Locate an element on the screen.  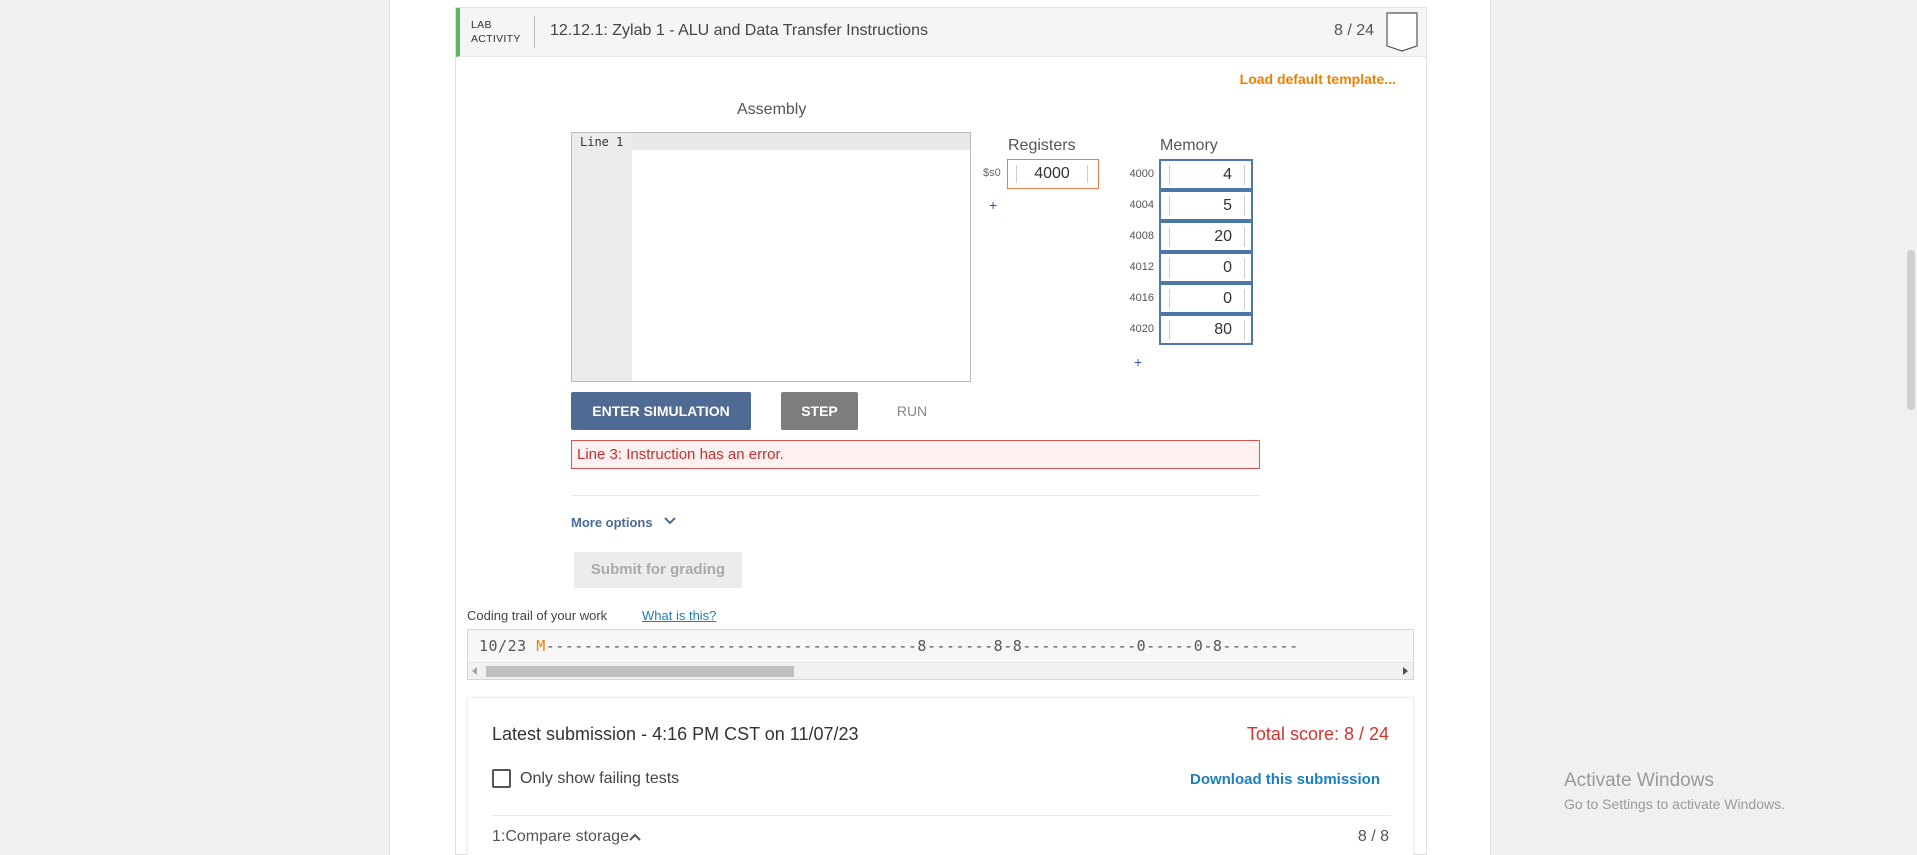
memory-cell: 4 is located at coordinates (1206, 174).